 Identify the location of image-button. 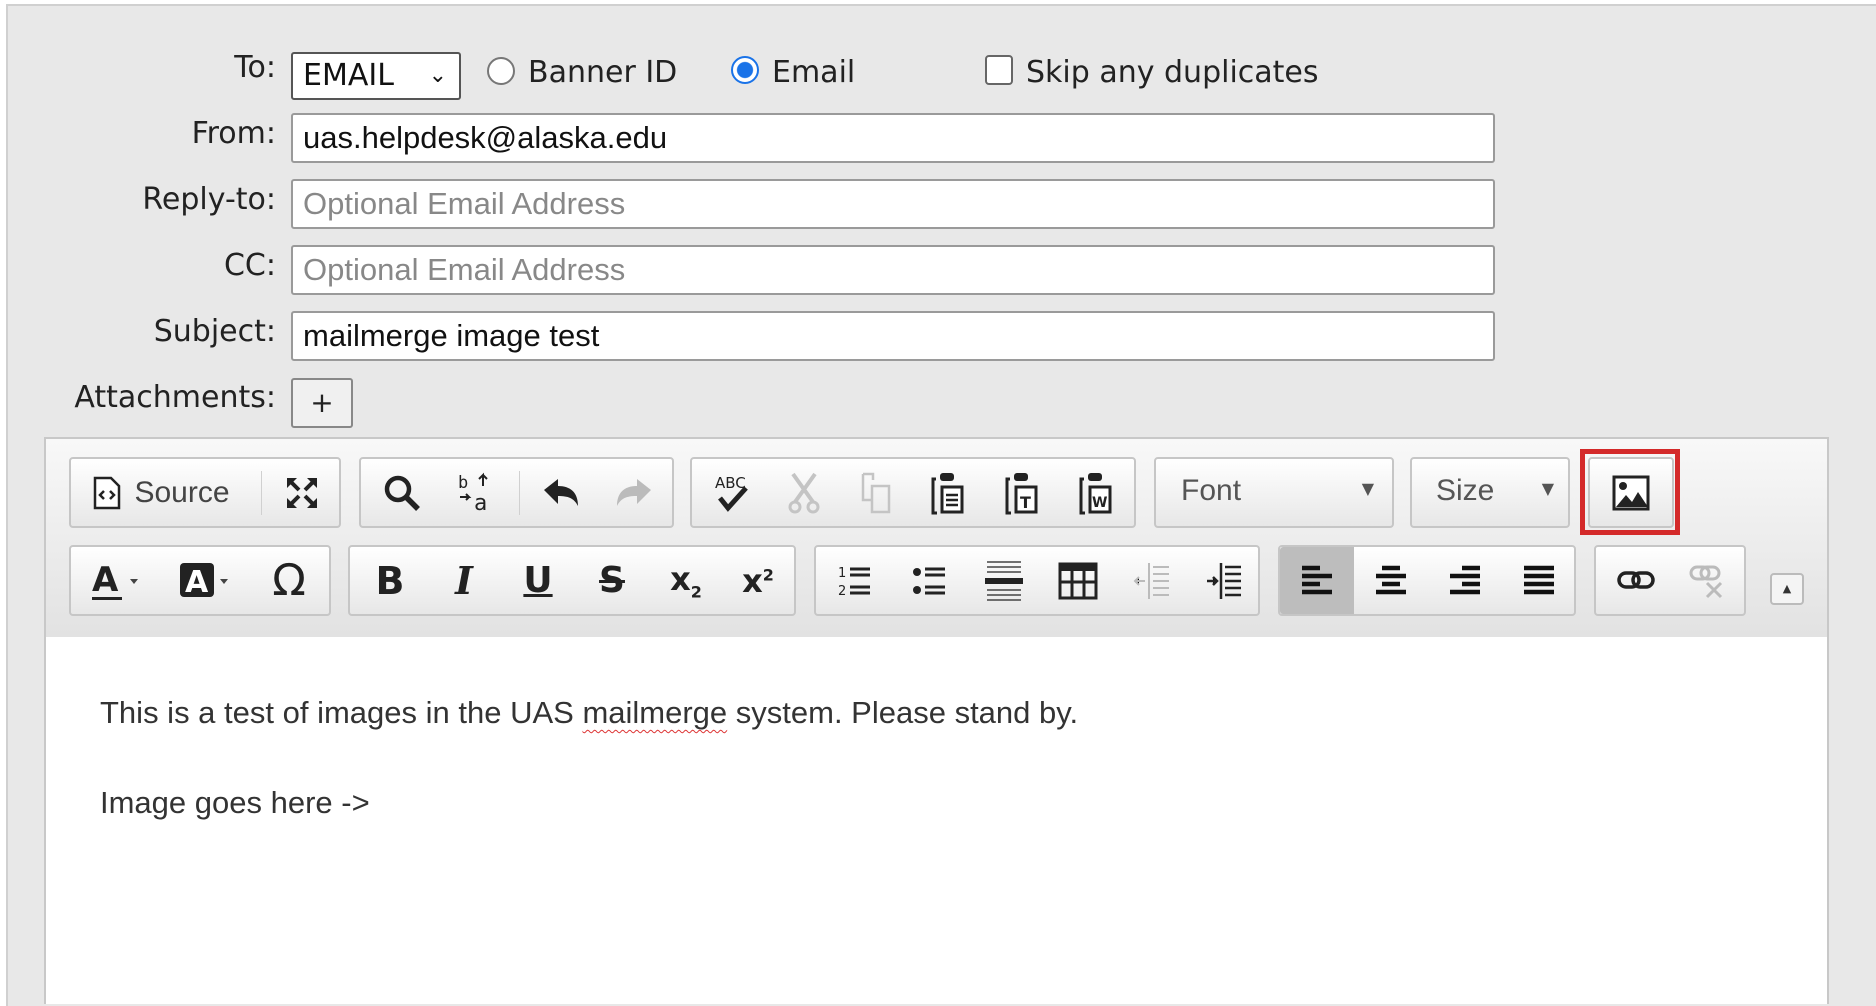
(1631, 492).